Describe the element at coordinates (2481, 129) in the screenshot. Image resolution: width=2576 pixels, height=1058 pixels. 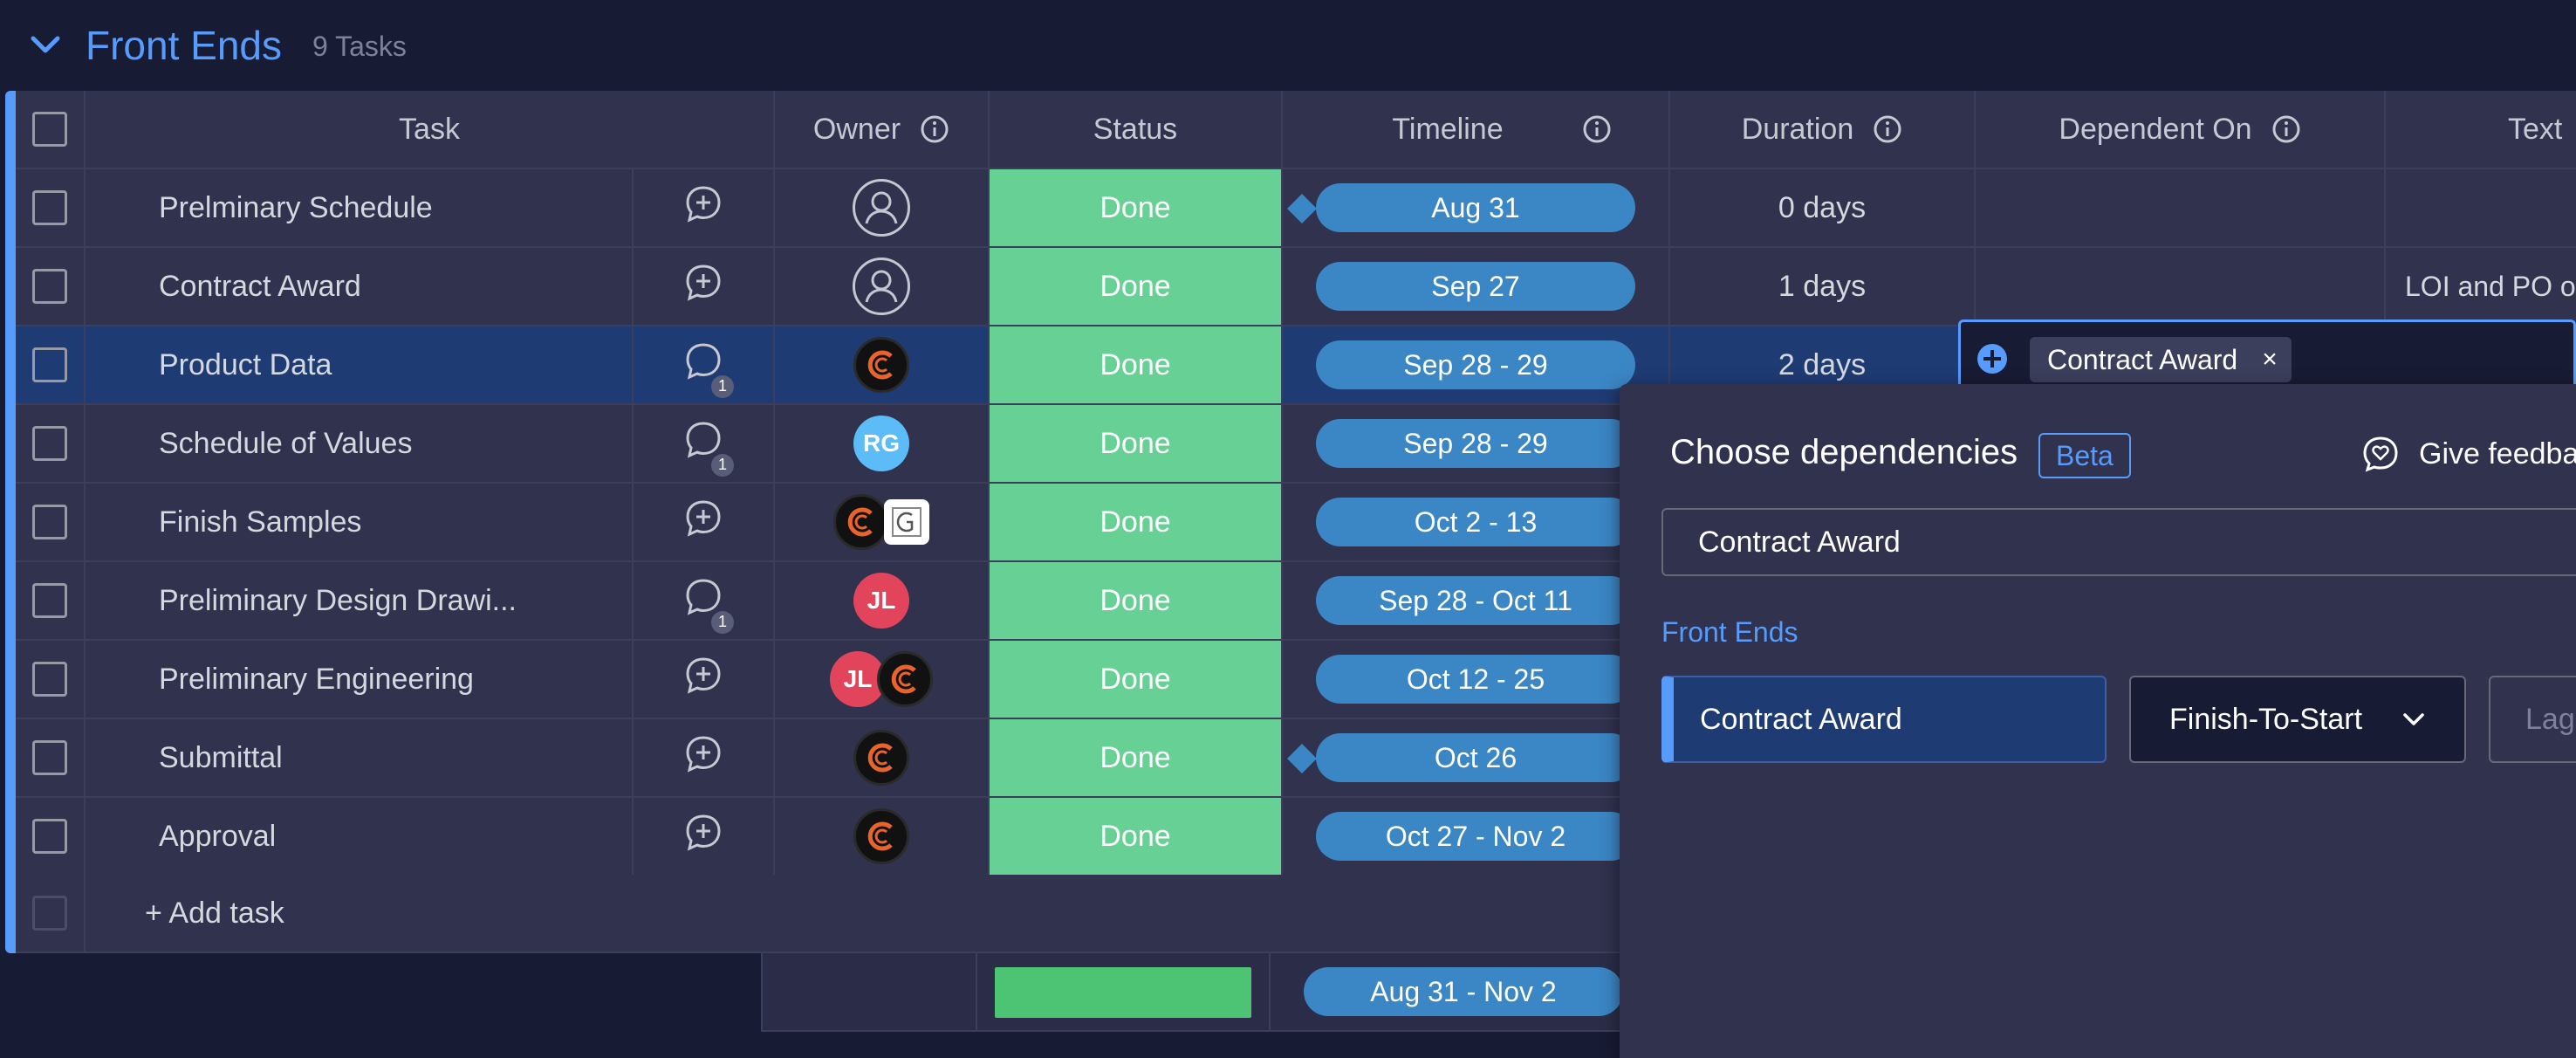
I see `column-header-text: Text` at that location.